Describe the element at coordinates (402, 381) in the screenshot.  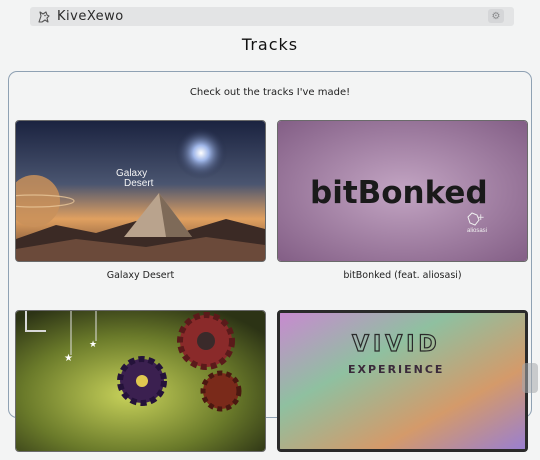
I see `track-artwork: VIVID EXPERIENCE` at that location.